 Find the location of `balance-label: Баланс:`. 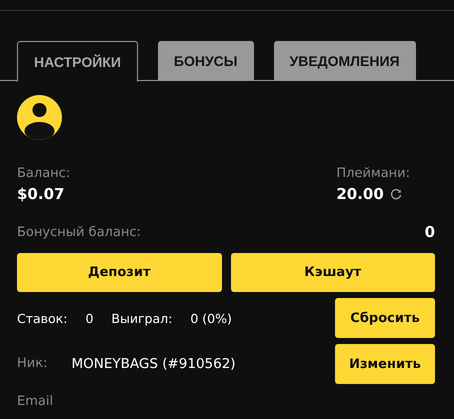

balance-label: Баланс: is located at coordinates (43, 173).